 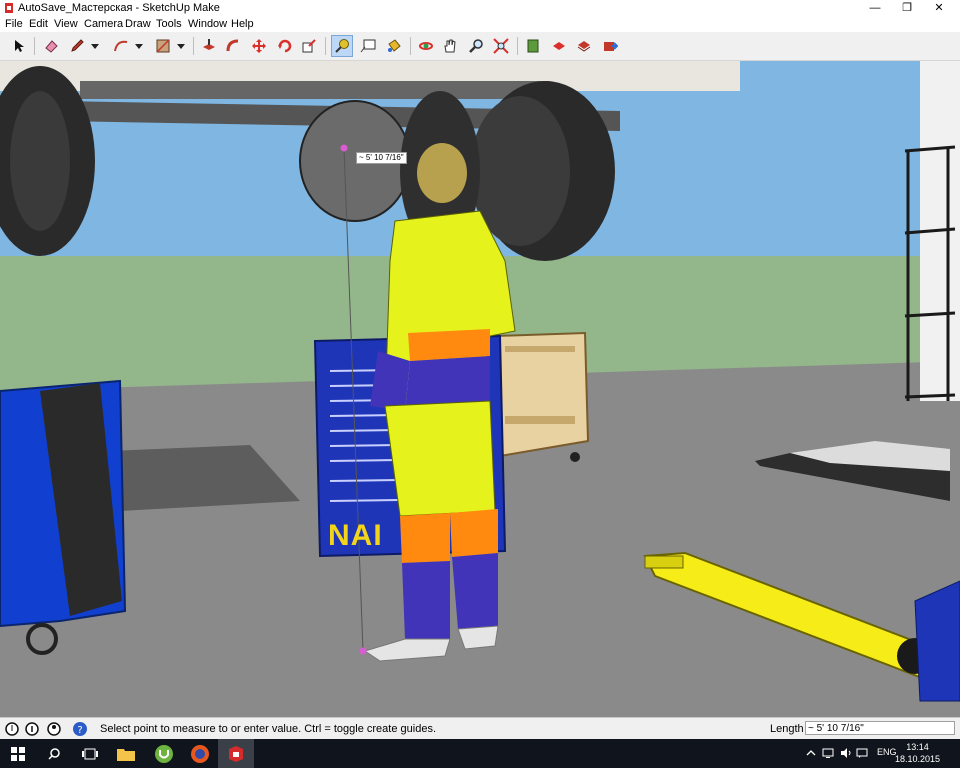 I want to click on user-account-icon, so click(x=54, y=729).